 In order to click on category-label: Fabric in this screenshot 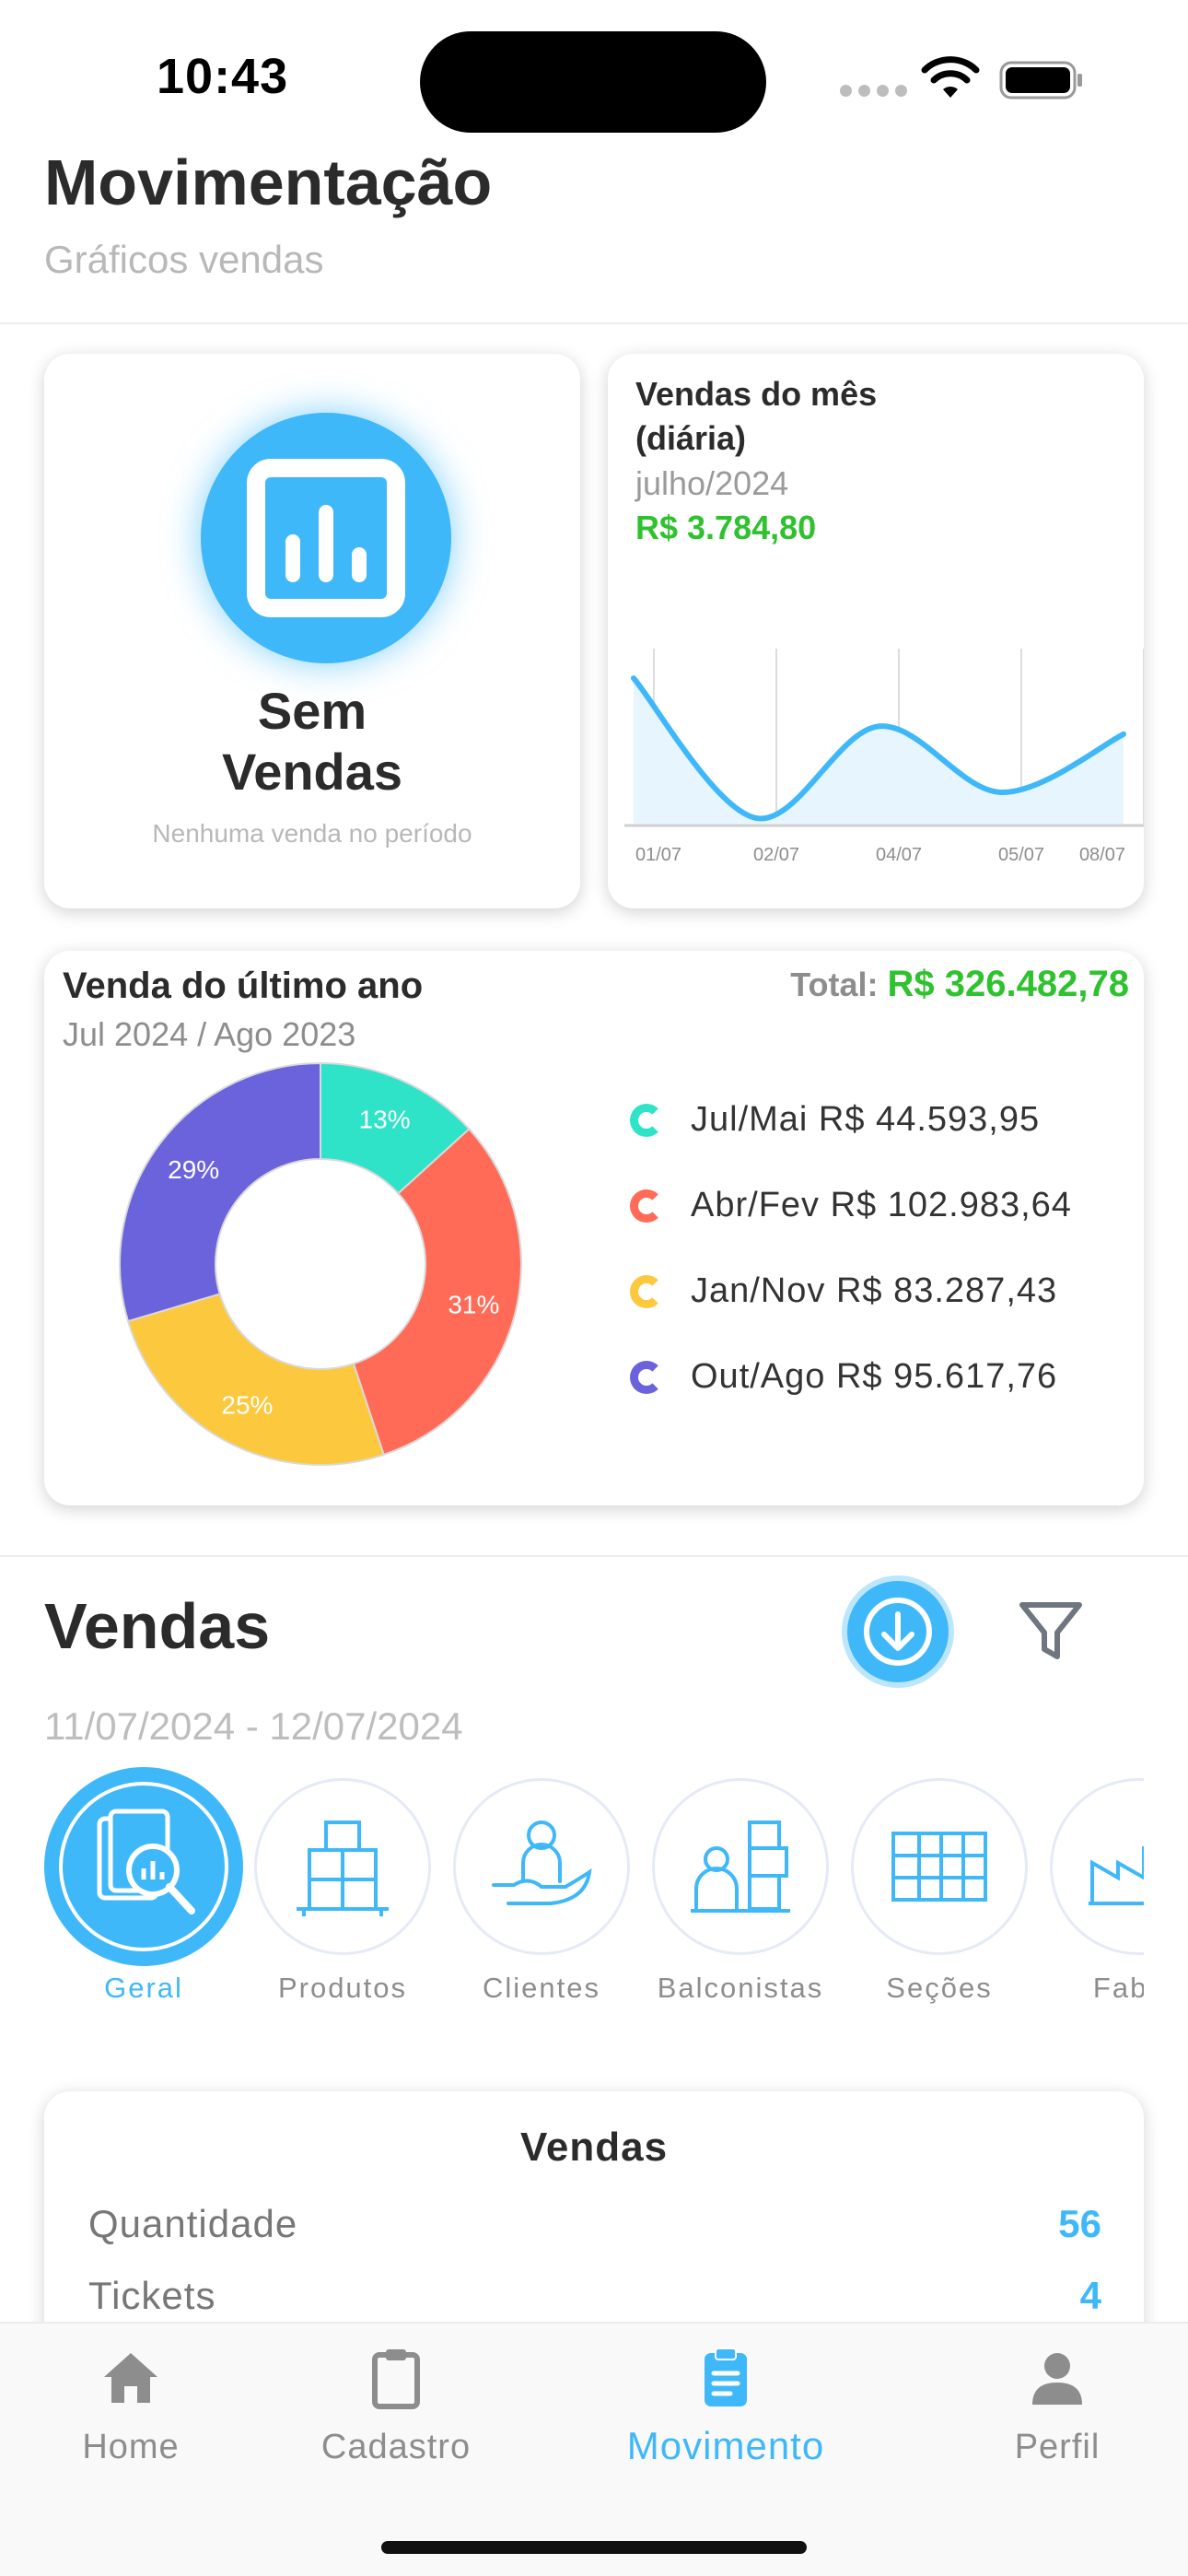, I will do `click(1118, 1988)`.